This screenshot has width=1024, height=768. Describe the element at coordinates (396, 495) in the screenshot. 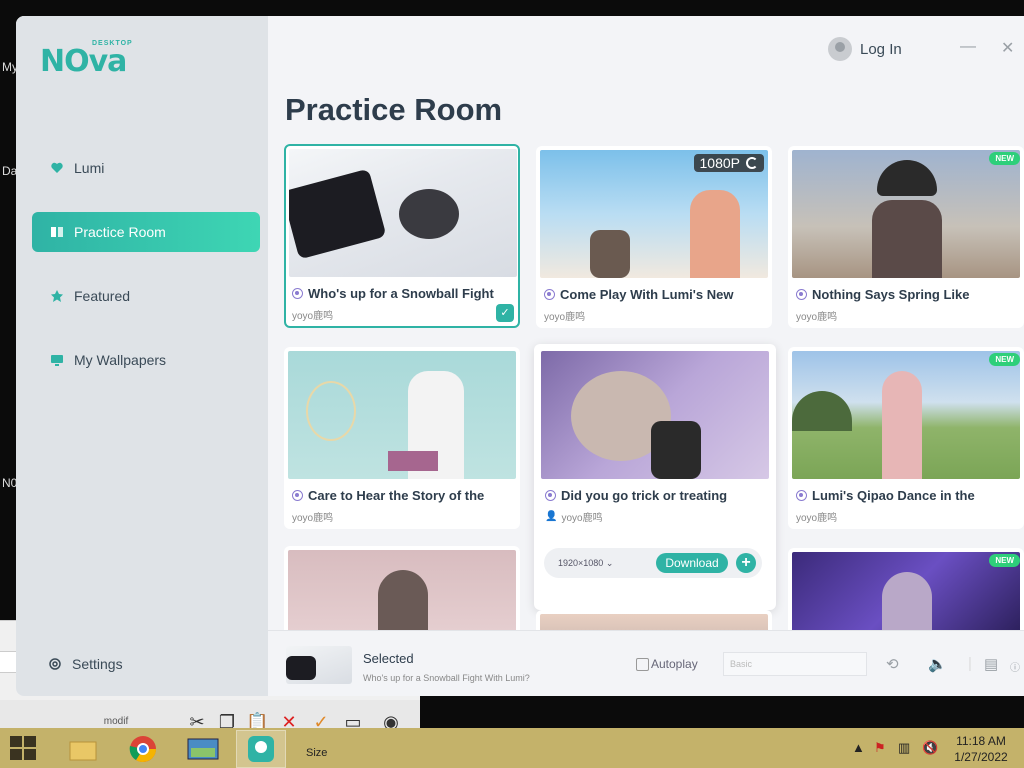

I see `card-title-text: Care to Hear the Story of the` at that location.